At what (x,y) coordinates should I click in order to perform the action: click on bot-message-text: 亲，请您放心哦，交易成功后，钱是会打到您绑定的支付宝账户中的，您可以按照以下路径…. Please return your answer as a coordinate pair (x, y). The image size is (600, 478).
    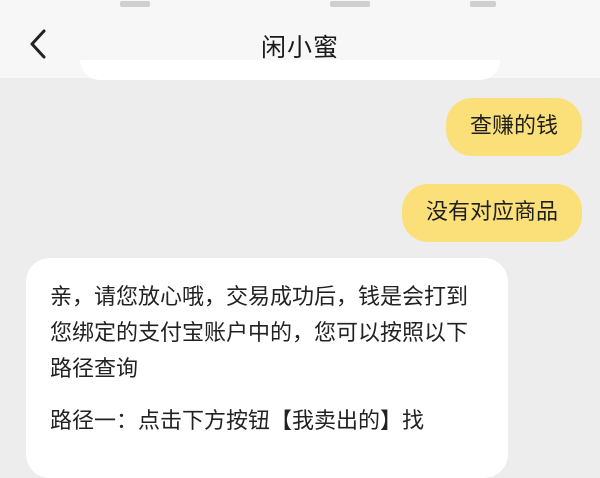
    Looking at the image, I should click on (259, 333).